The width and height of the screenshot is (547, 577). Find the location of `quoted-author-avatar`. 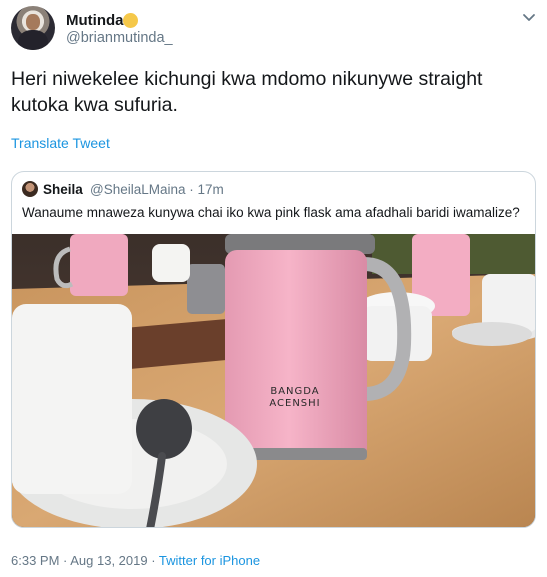

quoted-author-avatar is located at coordinates (30, 189).